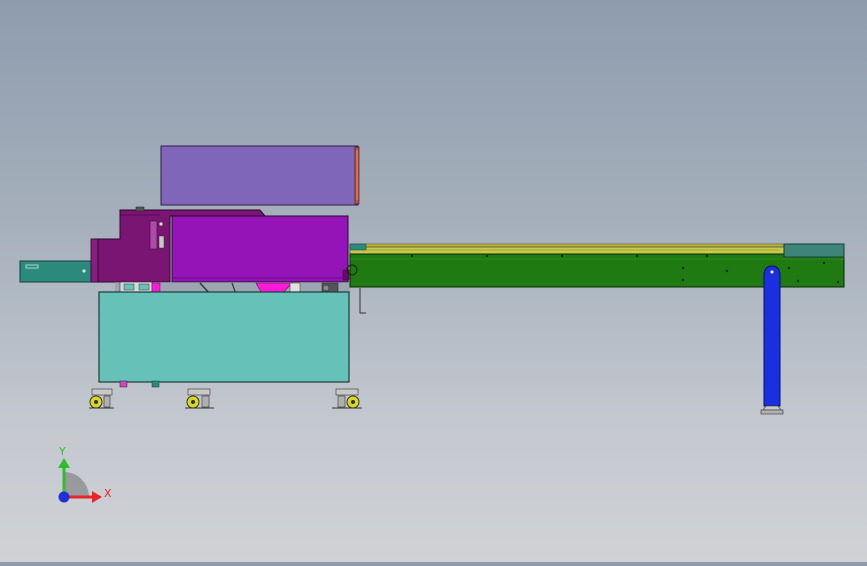  I want to click on infeed-block, so click(56, 271).